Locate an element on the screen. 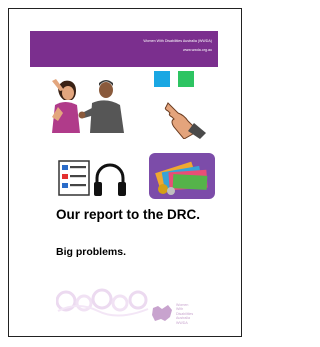  website-link: www.wwda.org.au is located at coordinates (197, 50).